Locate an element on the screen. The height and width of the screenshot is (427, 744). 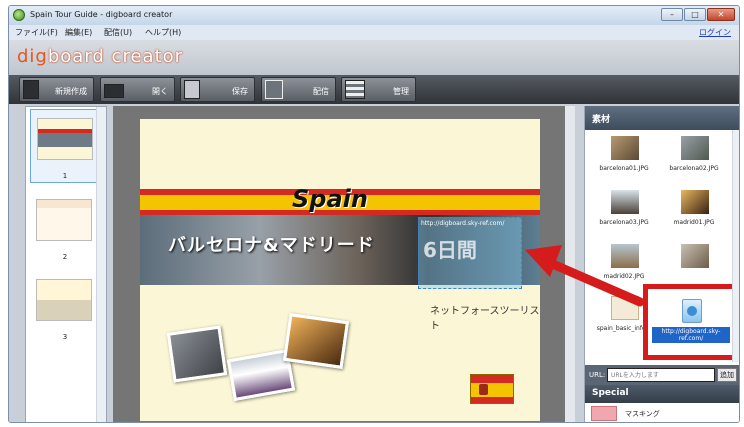
new-button: 新規作成 is located at coordinates (56, 89).